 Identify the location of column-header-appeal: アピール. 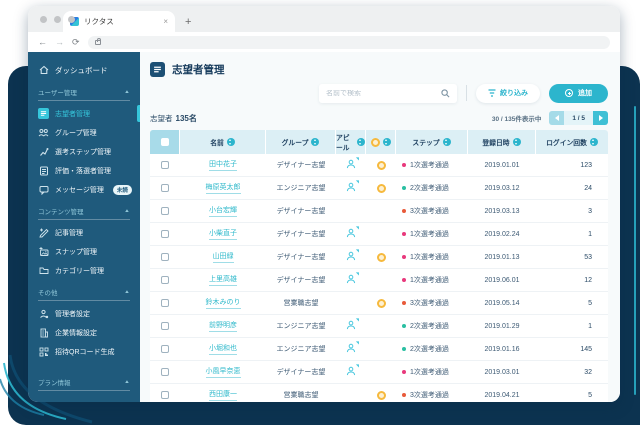
(351, 142).